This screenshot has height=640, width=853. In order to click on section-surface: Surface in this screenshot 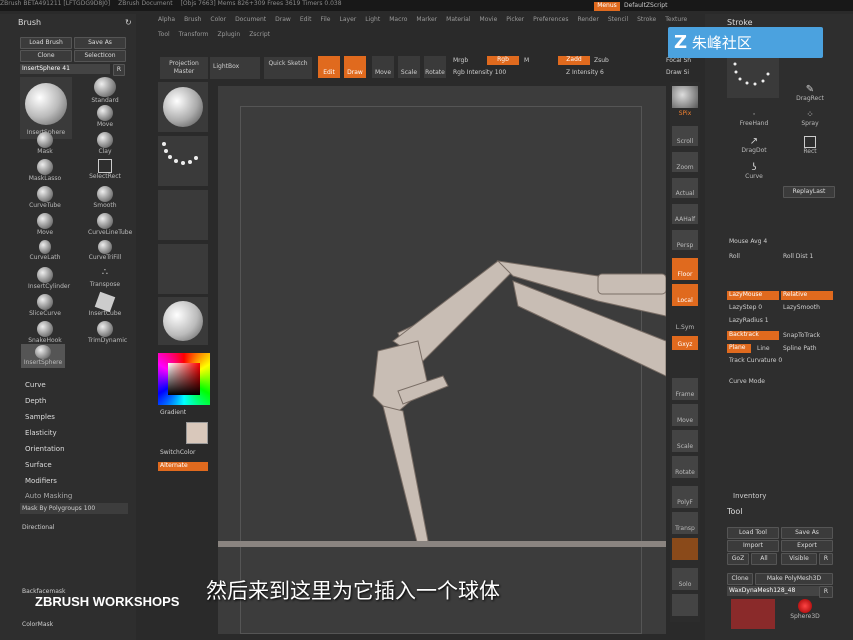, I will do `click(38, 465)`.